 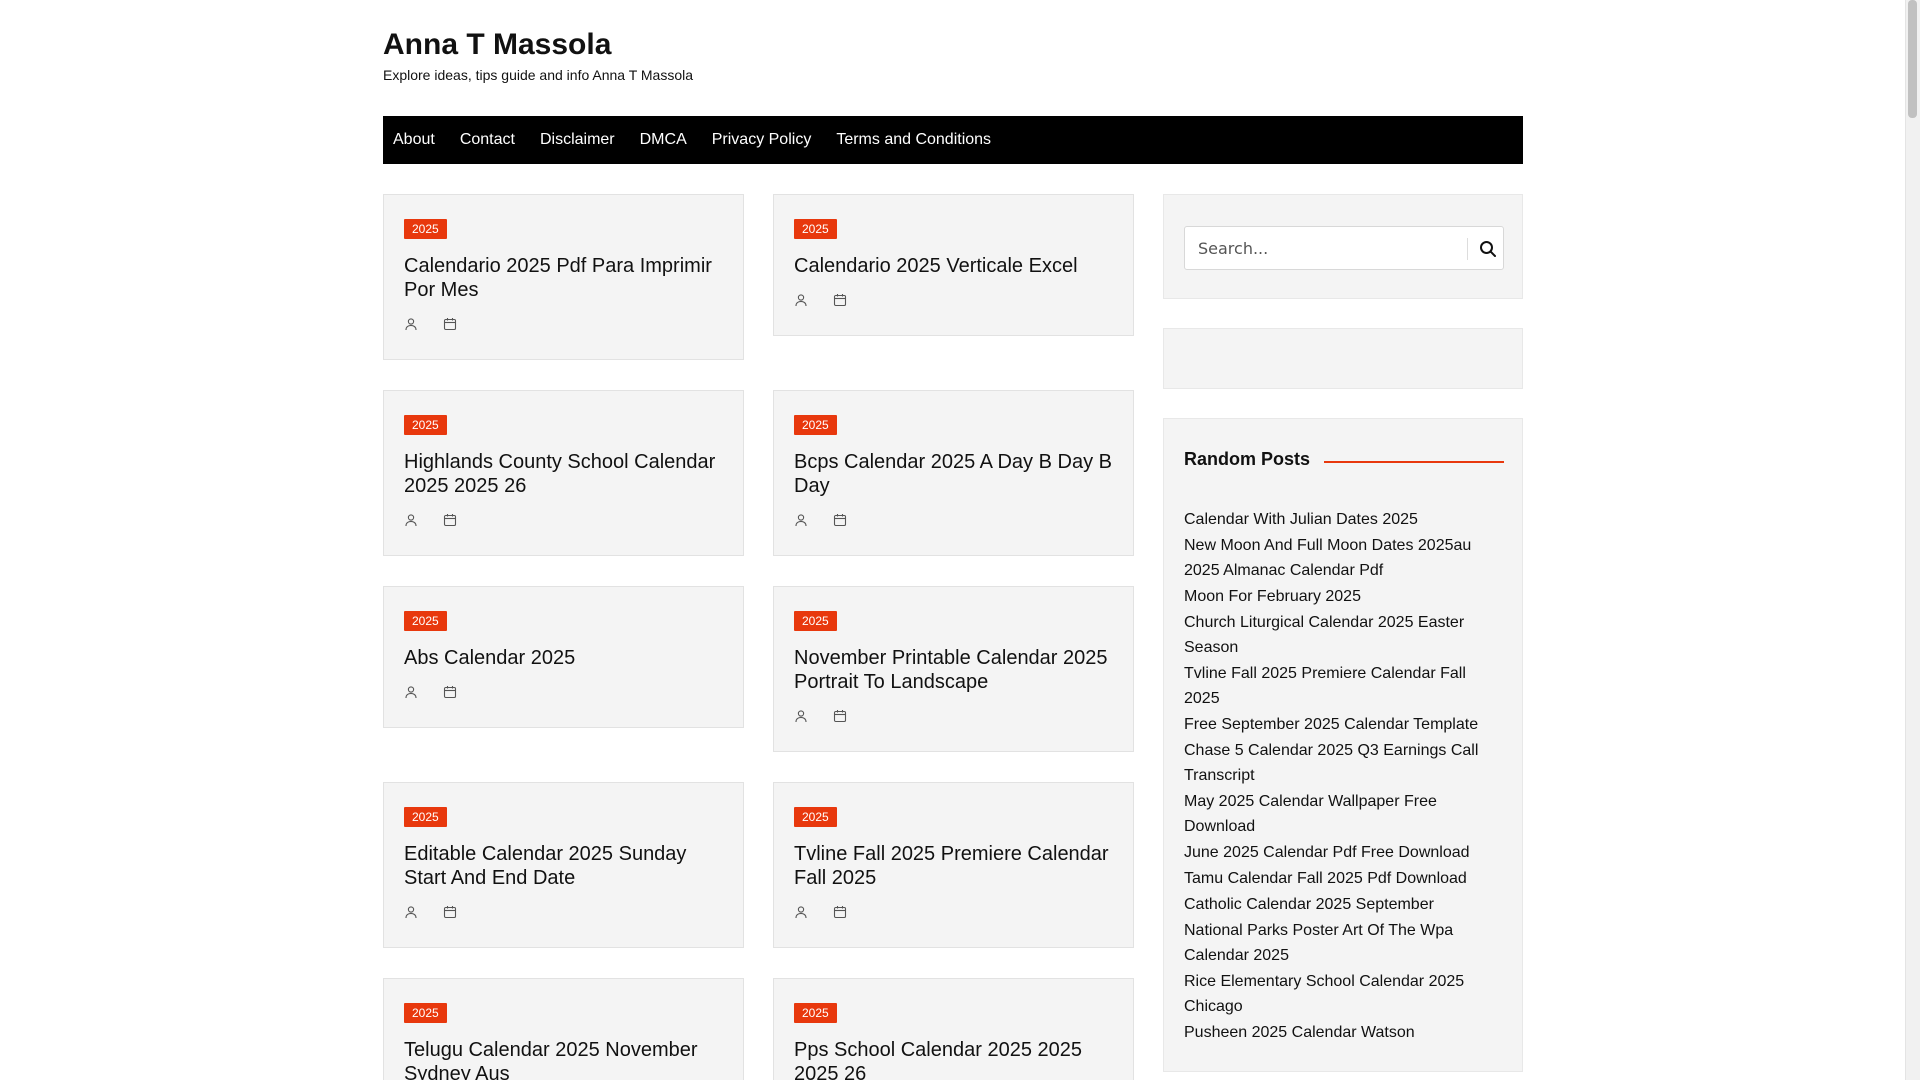 What do you see at coordinates (1467, 249) in the screenshot?
I see `search-divider` at bounding box center [1467, 249].